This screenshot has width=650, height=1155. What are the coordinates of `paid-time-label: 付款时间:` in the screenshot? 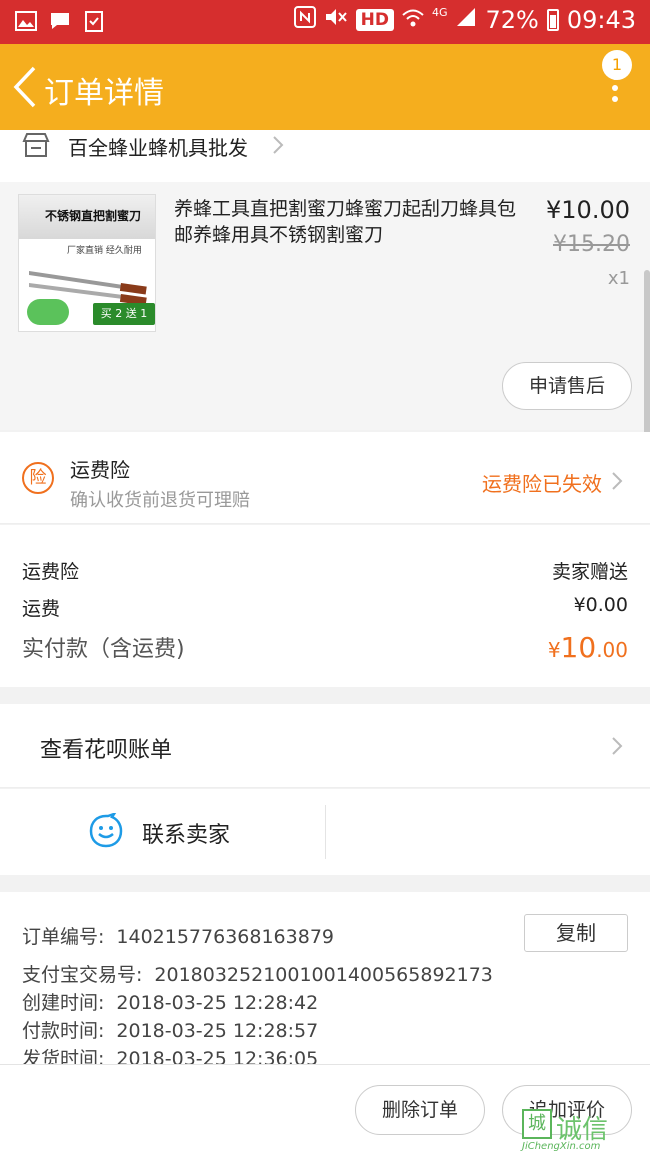 It's located at (63, 1031).